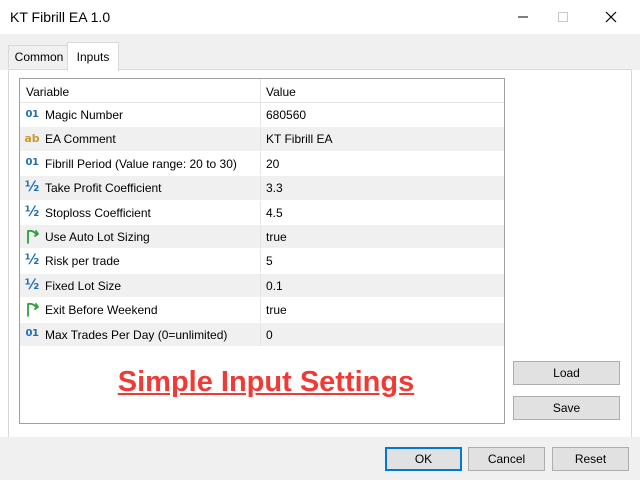 The image size is (640, 480). What do you see at coordinates (320, 52) in the screenshot?
I see `tab-strip: Common Inputs` at bounding box center [320, 52].